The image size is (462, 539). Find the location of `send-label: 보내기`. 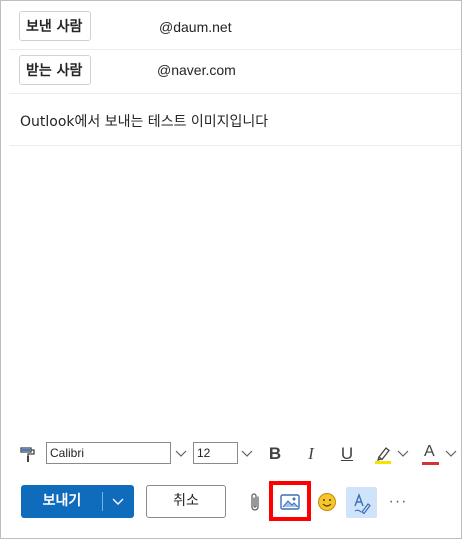

send-label: 보내기 is located at coordinates (62, 501).